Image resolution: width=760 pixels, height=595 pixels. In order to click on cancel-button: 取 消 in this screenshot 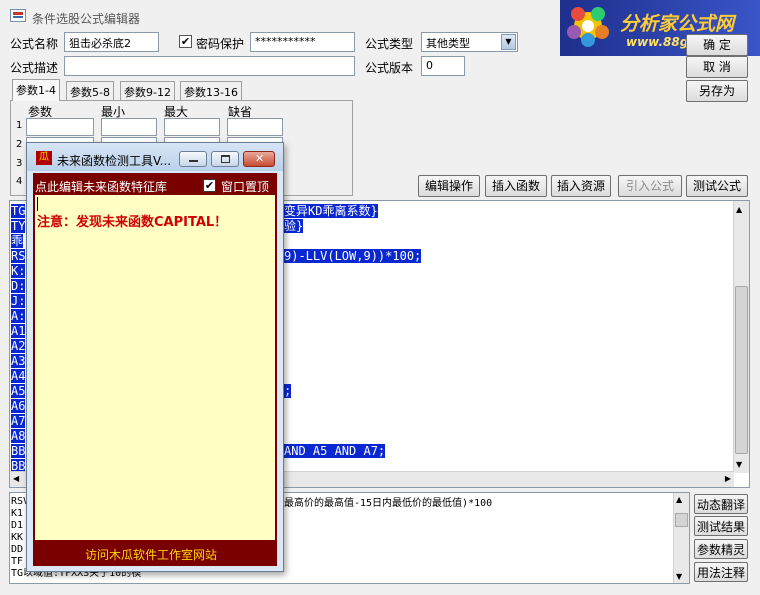, I will do `click(717, 67)`.